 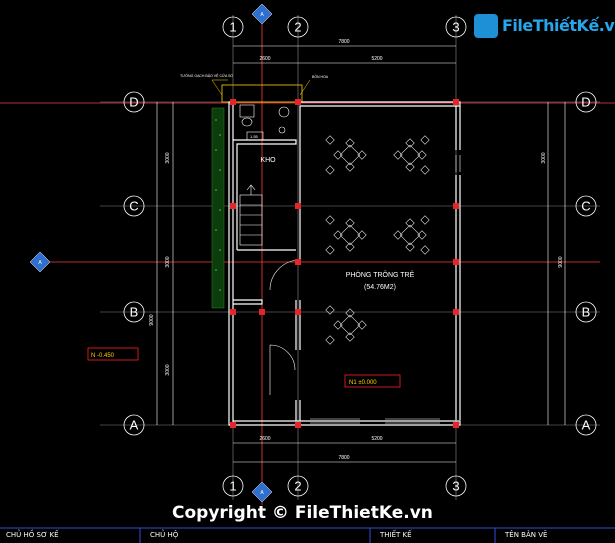 I want to click on dim-left-DC: 3000, so click(x=168, y=157).